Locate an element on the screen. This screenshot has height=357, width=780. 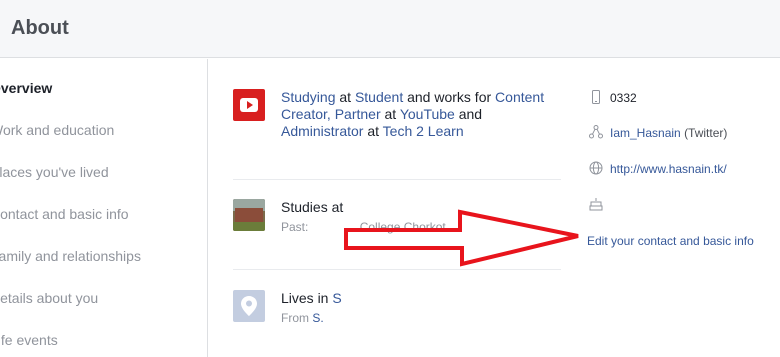
edit-contact-info-link: Edit your contact and basic info is located at coordinates (670, 241).